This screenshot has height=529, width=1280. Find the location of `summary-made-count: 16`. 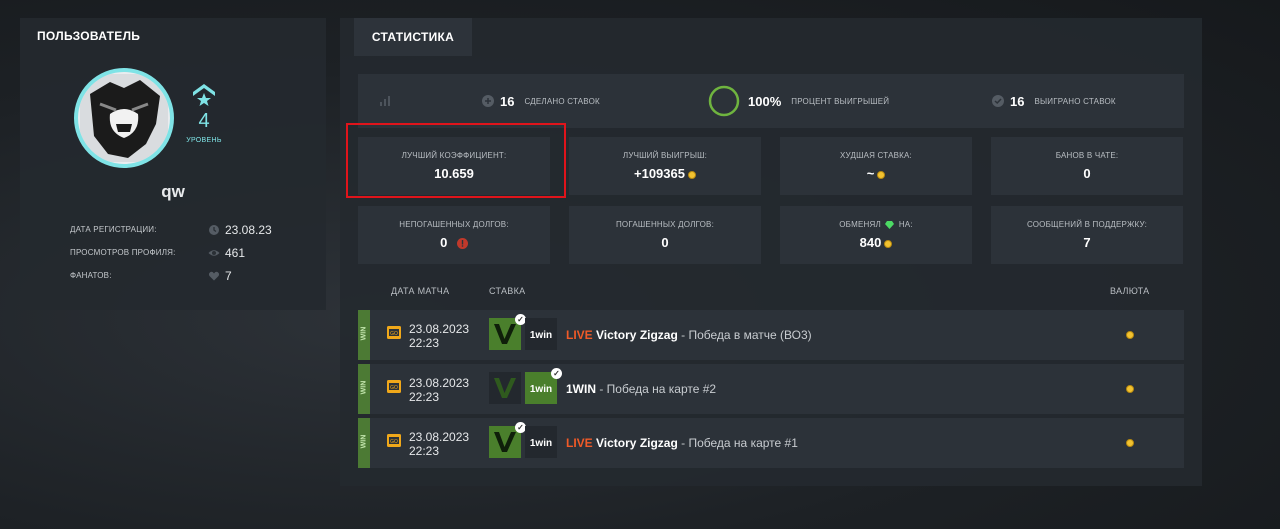

summary-made-count: 16 is located at coordinates (507, 101).